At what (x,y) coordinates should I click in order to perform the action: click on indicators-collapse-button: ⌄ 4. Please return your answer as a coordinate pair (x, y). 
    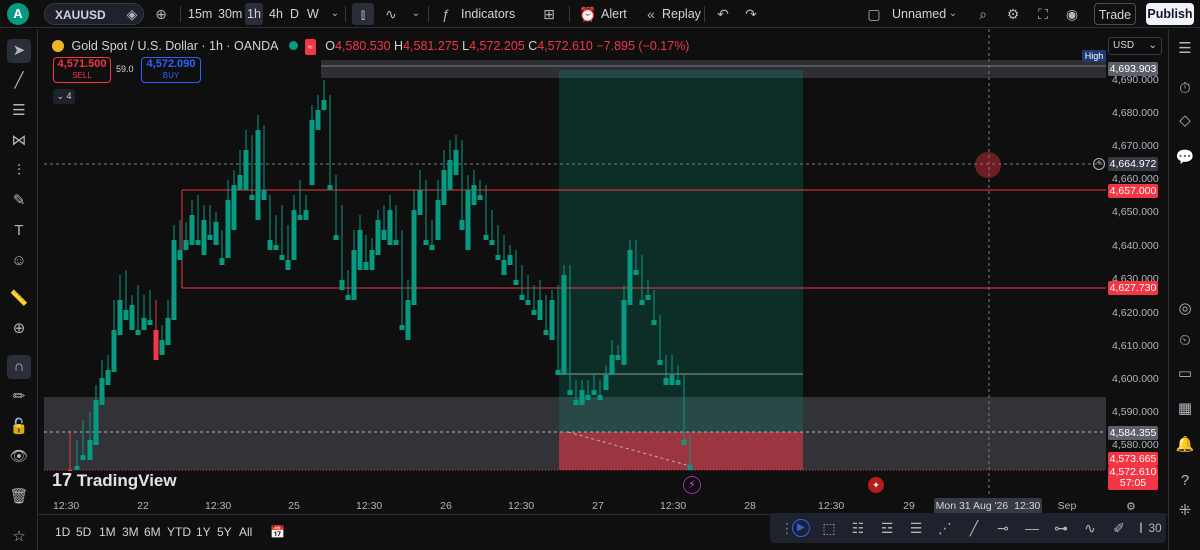
    Looking at the image, I should click on (64, 96).